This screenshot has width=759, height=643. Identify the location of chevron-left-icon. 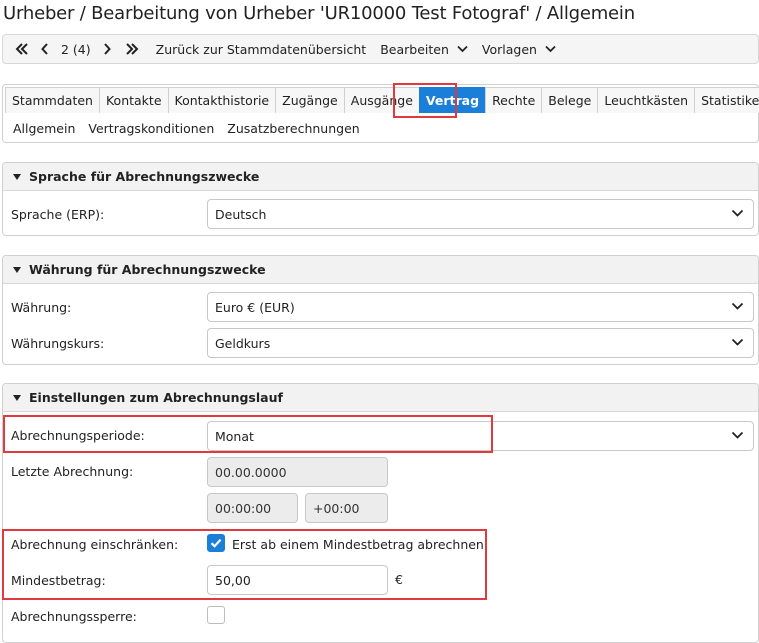
(44, 49).